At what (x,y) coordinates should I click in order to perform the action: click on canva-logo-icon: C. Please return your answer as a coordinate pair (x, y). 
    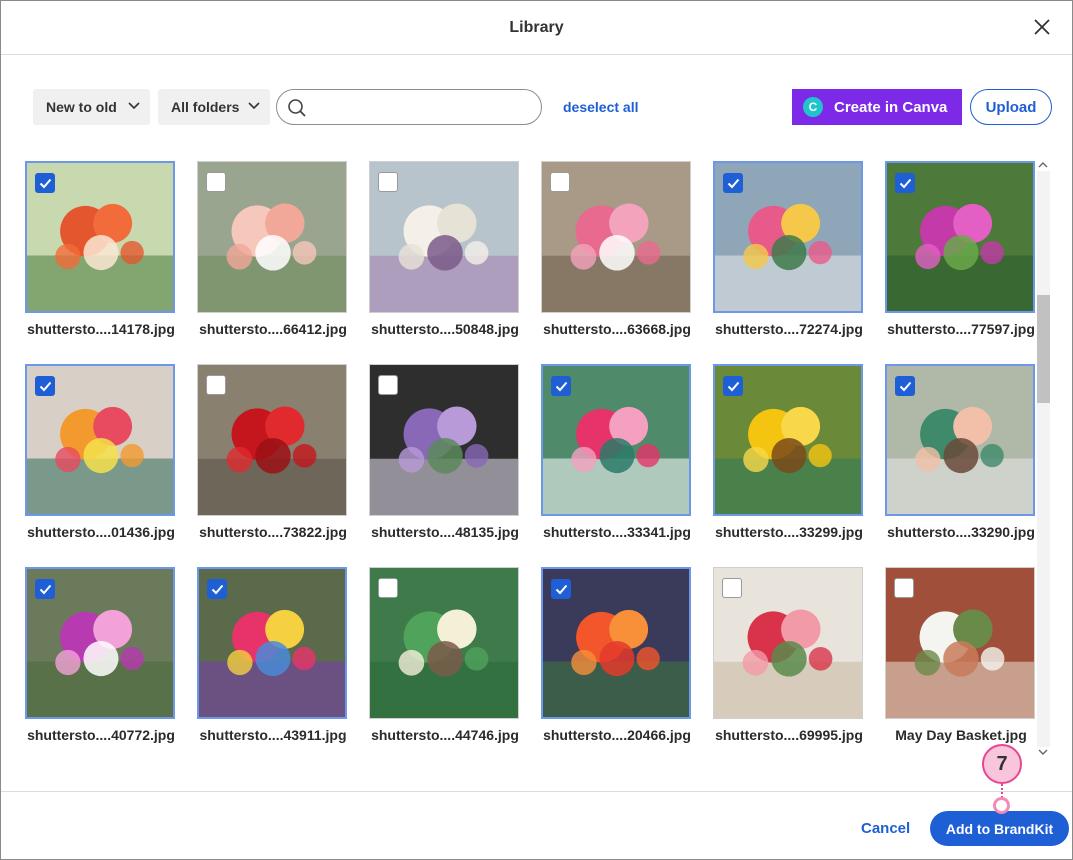
    Looking at the image, I should click on (813, 107).